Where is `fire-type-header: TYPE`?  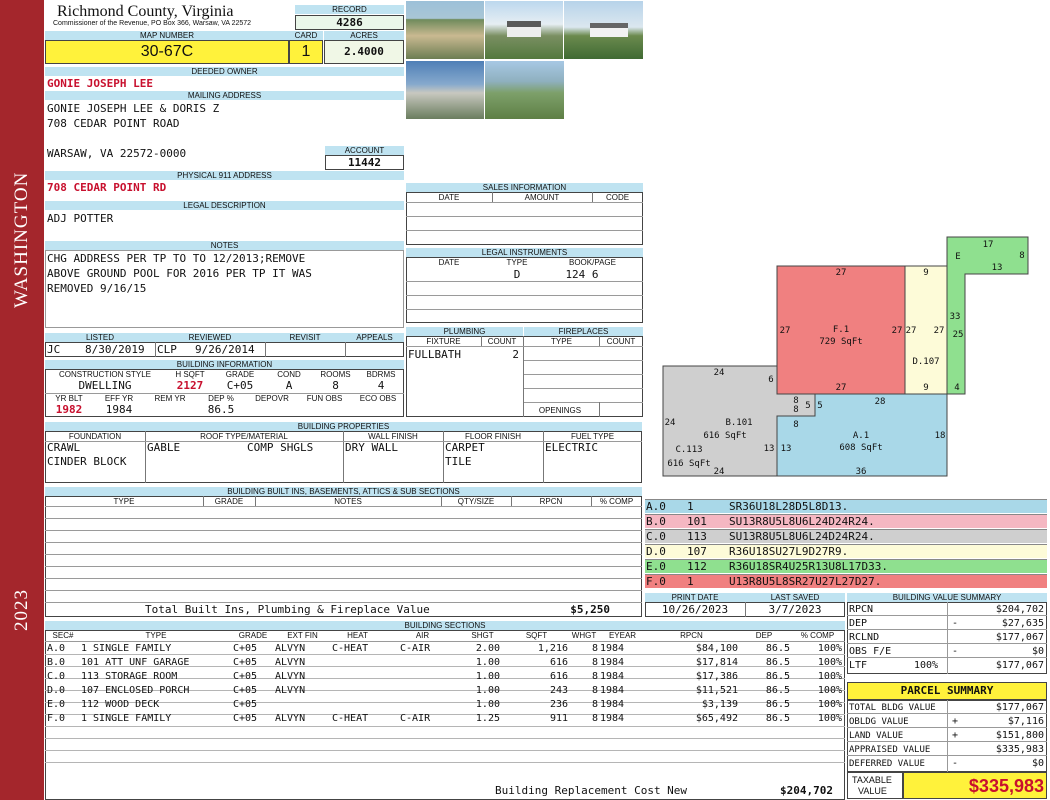 fire-type-header: TYPE is located at coordinates (561, 341).